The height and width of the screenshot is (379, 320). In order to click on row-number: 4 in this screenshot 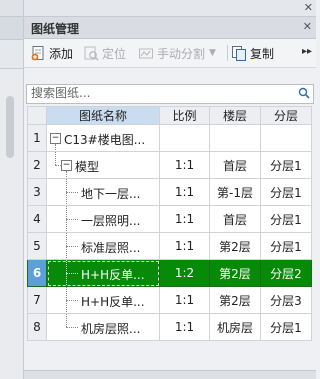, I will do `click(37, 219)`.